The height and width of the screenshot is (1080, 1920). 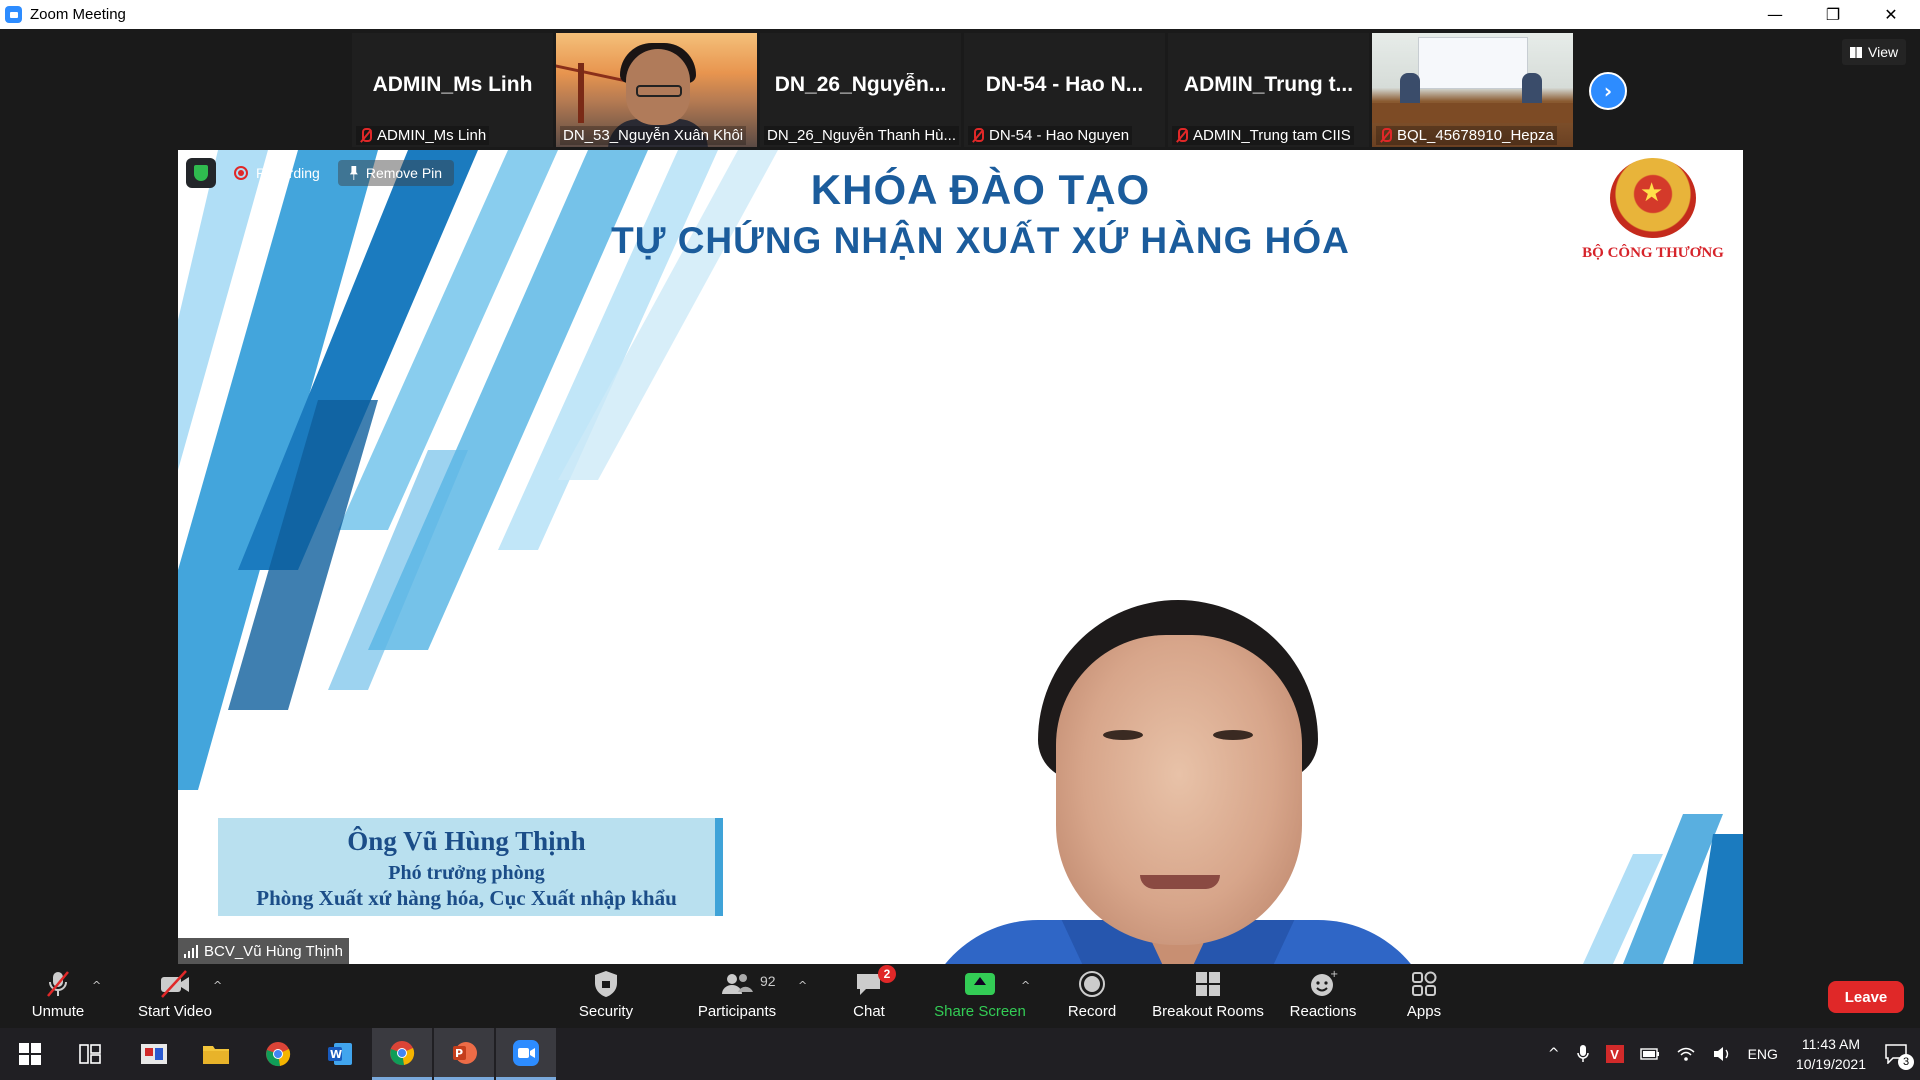 What do you see at coordinates (1025, 985) in the screenshot?
I see `share-options-chevron-icon: ^` at bounding box center [1025, 985].